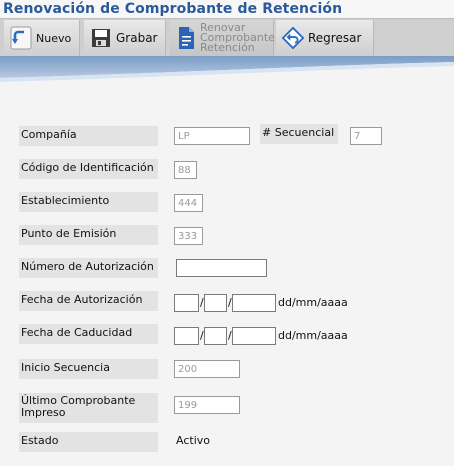 This screenshot has width=454, height=466. I want to click on save-disk-icon, so click(101, 38).